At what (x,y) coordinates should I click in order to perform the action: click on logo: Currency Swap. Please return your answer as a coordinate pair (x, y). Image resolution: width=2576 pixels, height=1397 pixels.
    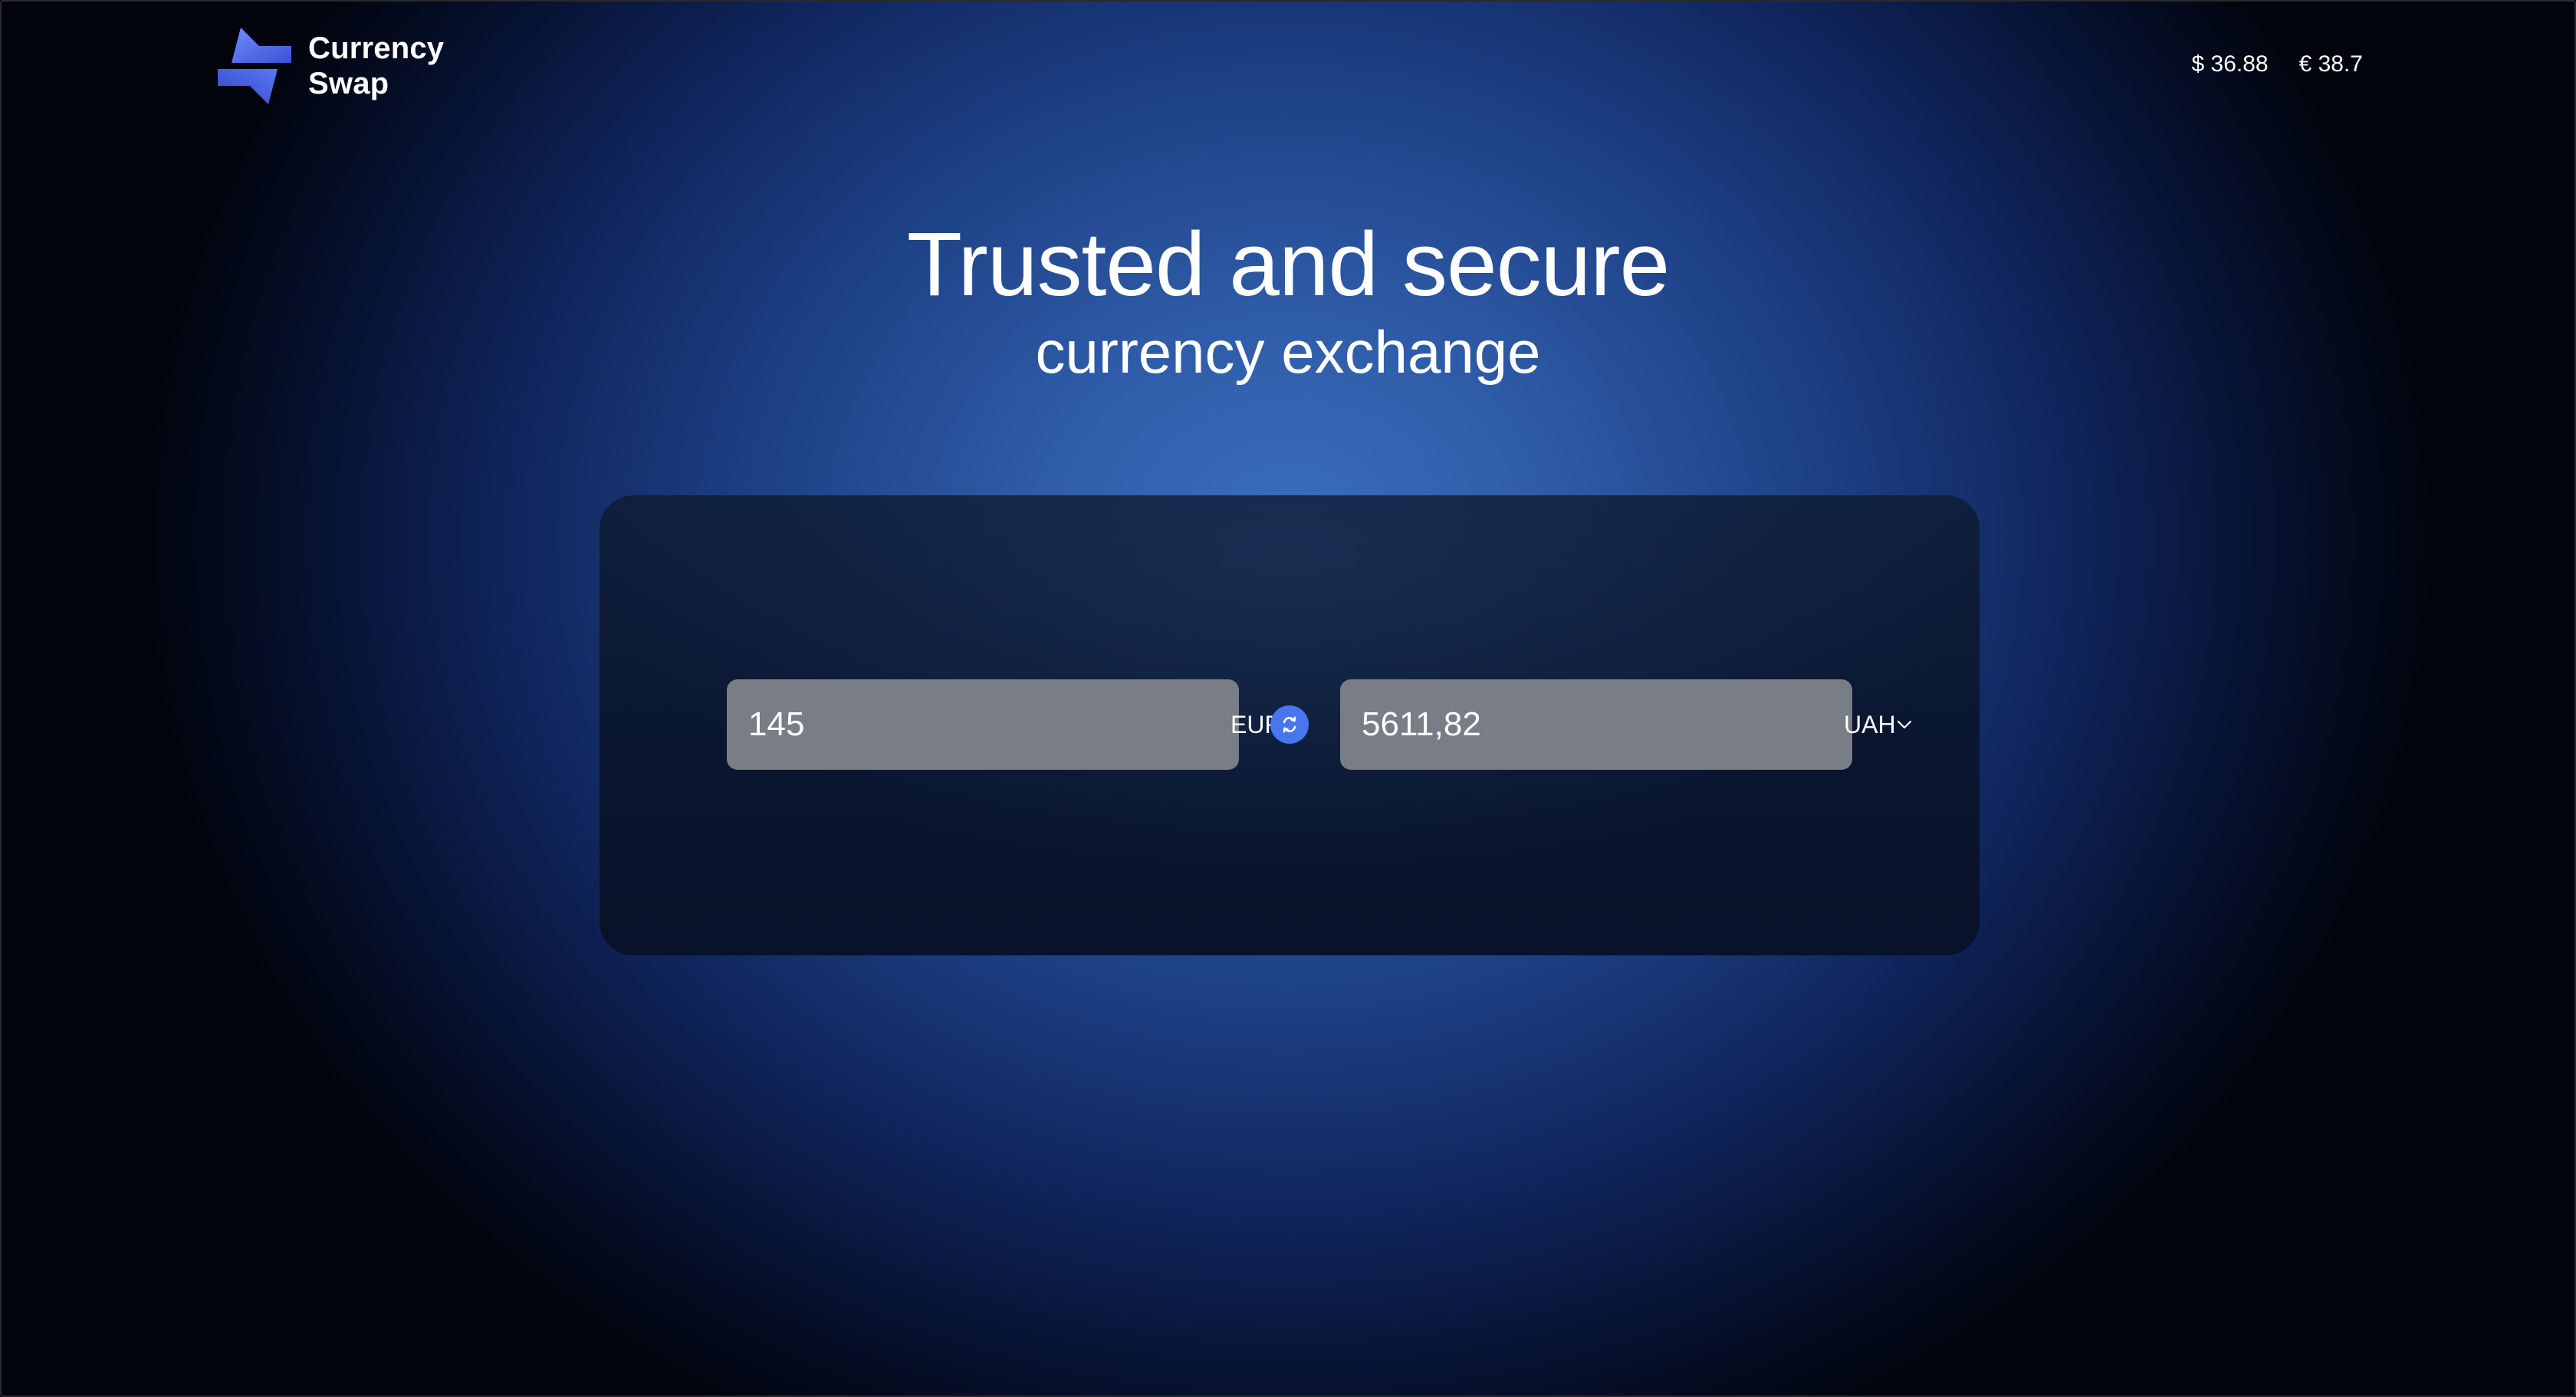
    Looking at the image, I should click on (330, 66).